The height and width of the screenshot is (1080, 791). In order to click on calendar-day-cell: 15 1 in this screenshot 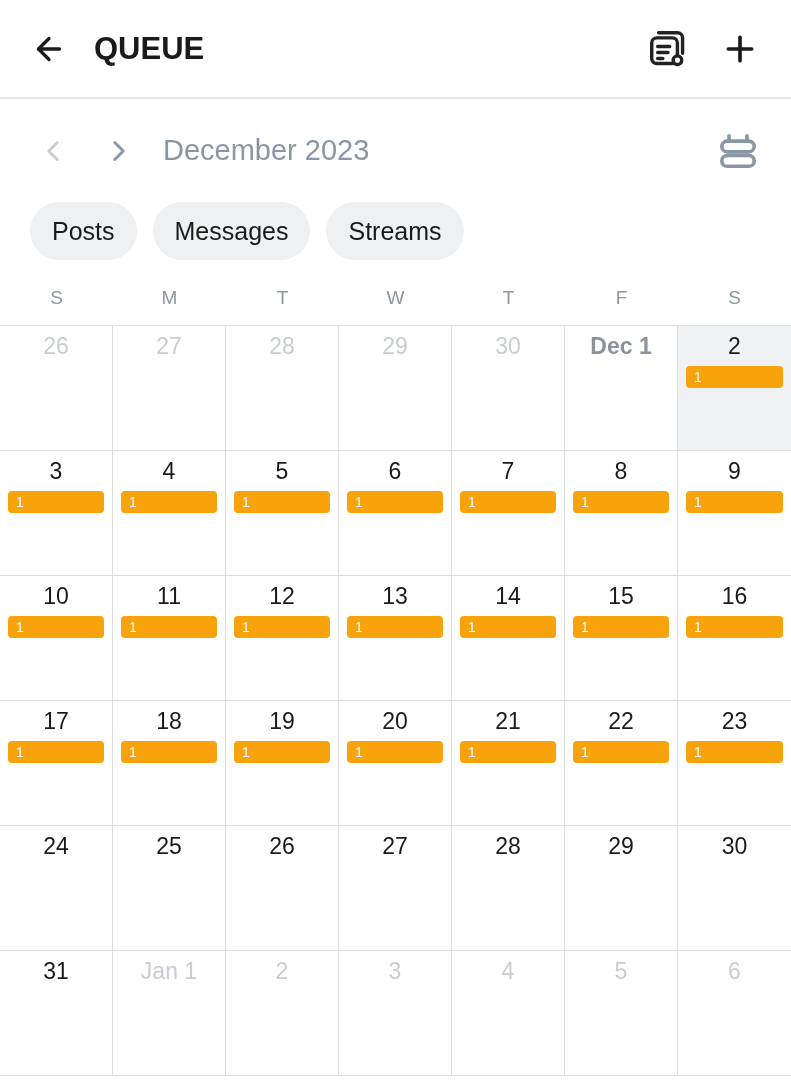, I will do `click(621, 638)`.